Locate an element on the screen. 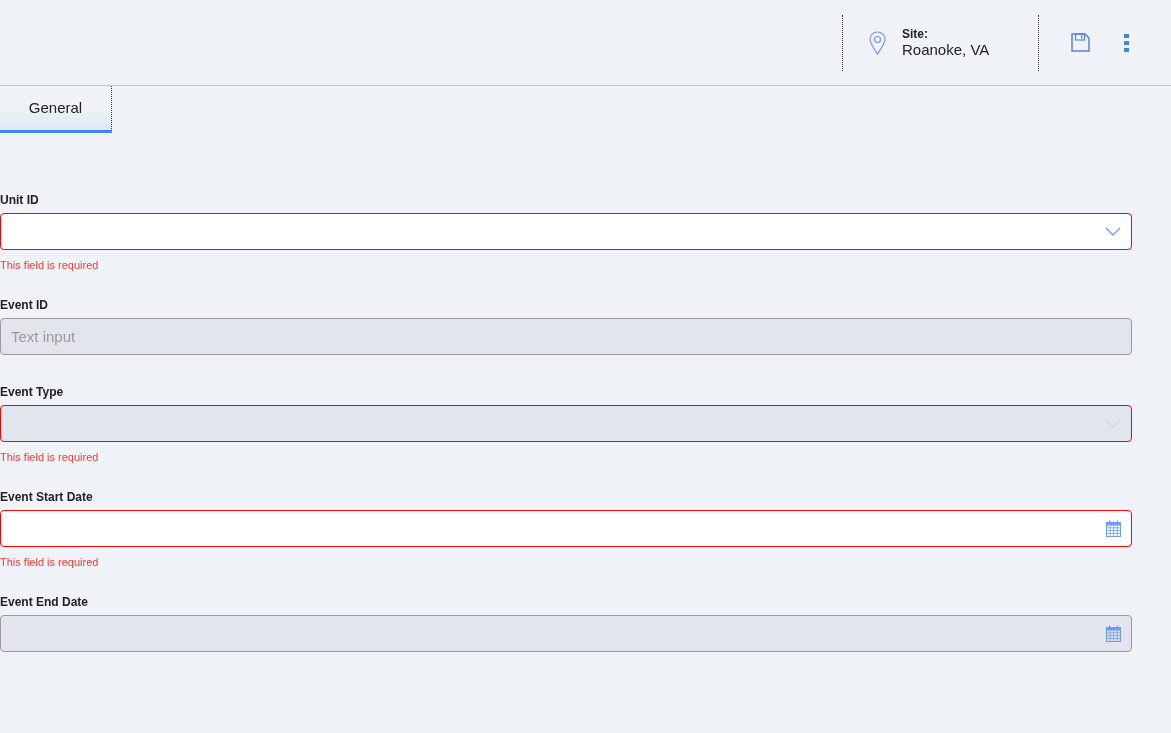 Image resolution: width=1171 pixels, height=733 pixels. chevron-down-icon is located at coordinates (1113, 231).